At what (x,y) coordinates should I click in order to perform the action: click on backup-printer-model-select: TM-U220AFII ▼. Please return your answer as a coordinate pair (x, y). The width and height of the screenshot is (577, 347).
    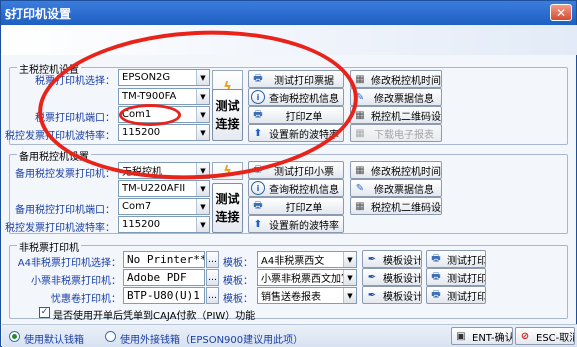
    Looking at the image, I should click on (164, 188).